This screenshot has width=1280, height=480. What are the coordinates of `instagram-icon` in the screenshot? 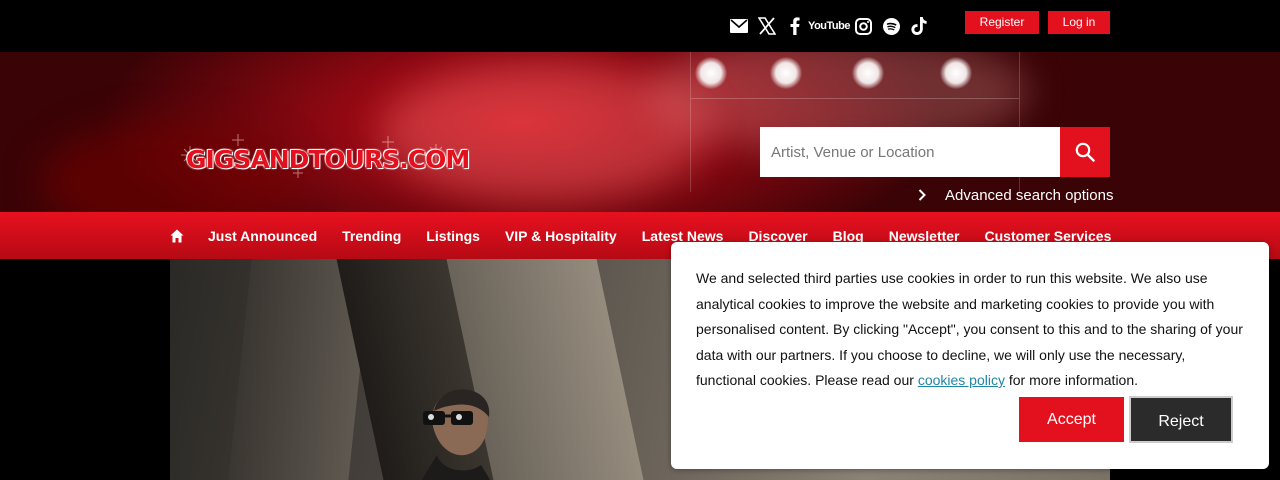 It's located at (863, 26).